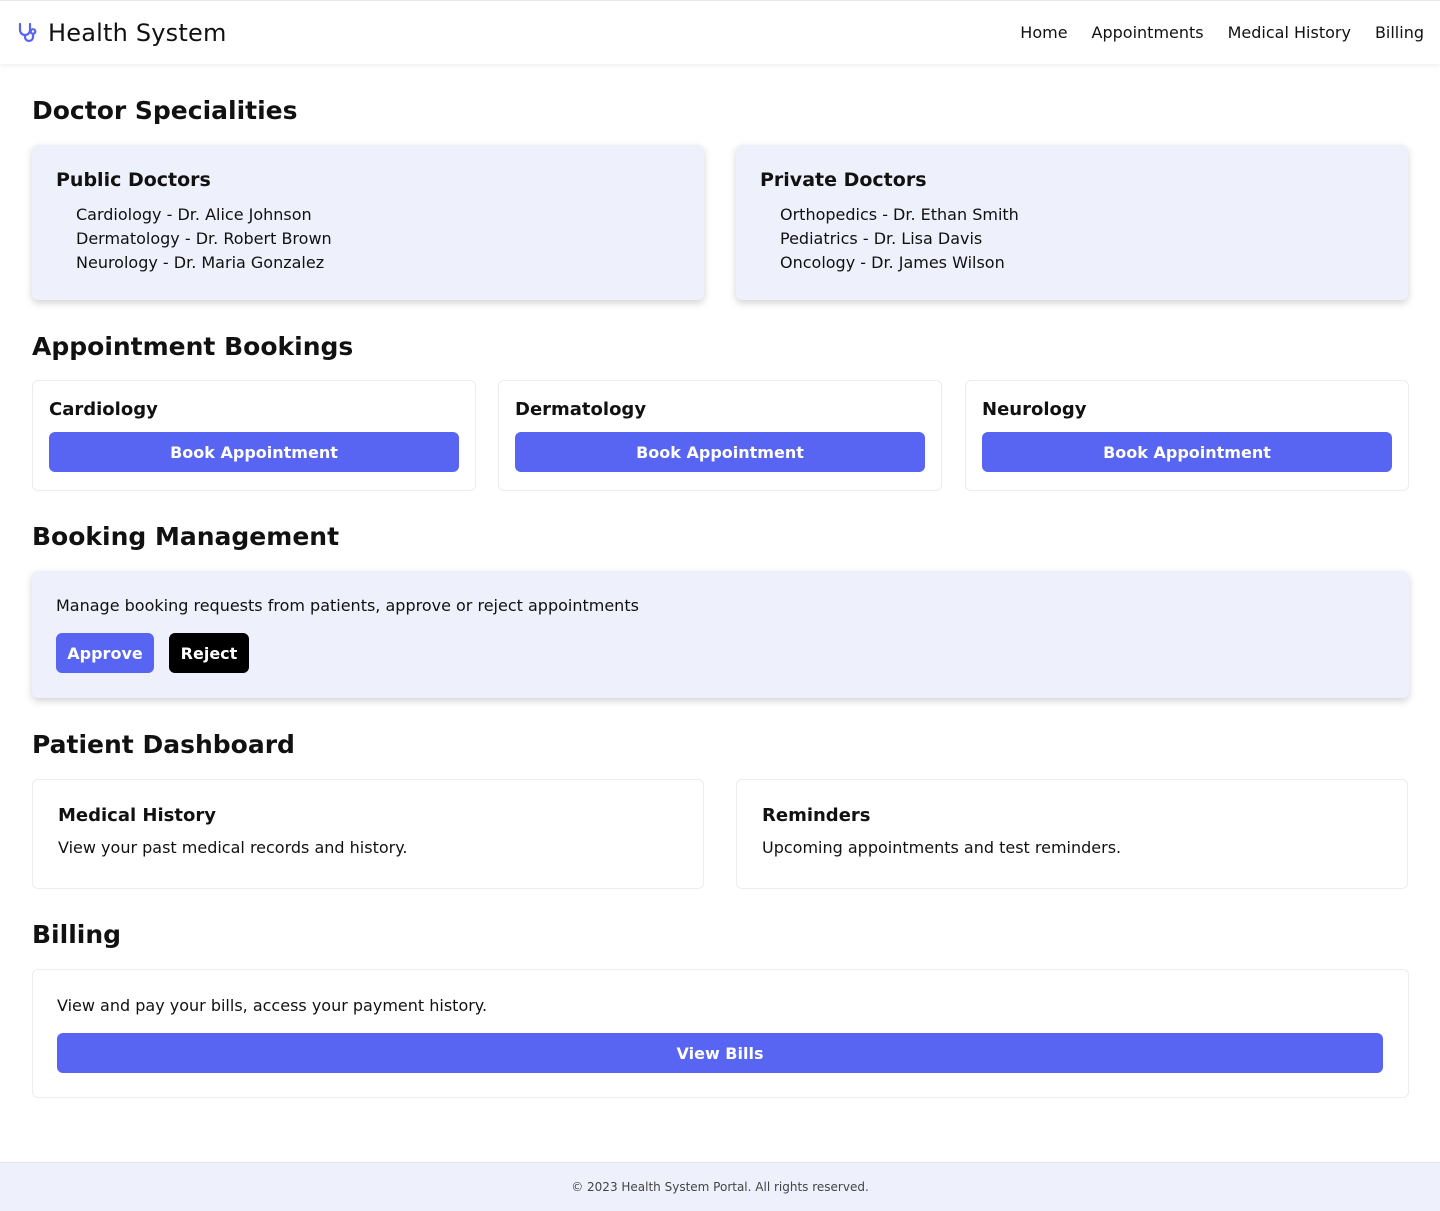 The image size is (1440, 1211). I want to click on medical-history-heading: Medical History, so click(137, 815).